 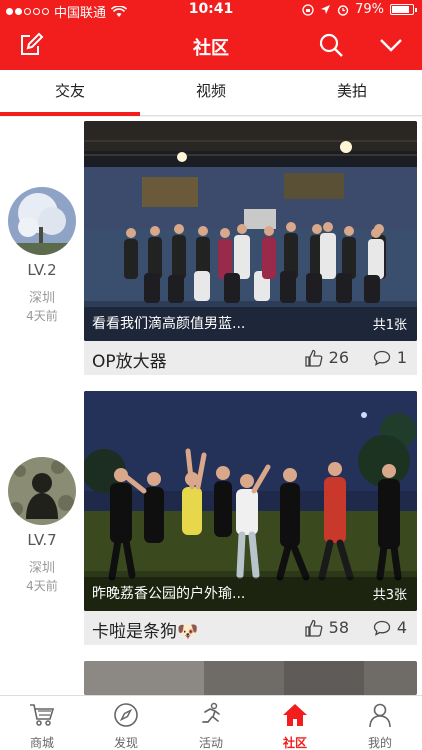 I want to click on user-level: LV.7, so click(x=42, y=540).